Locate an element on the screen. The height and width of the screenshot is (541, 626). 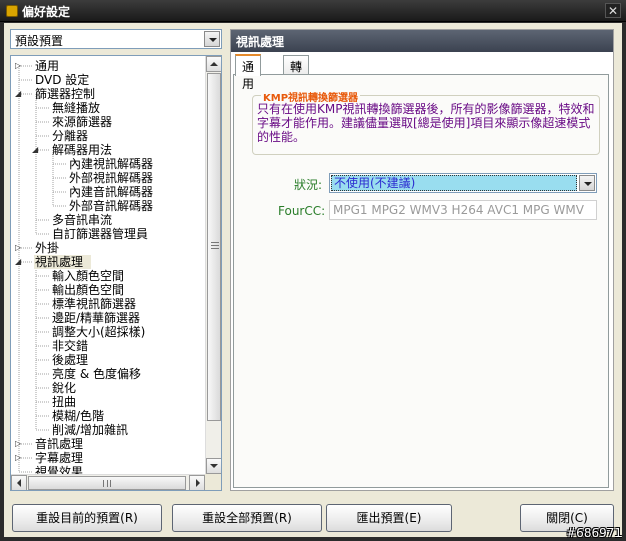
window-title: 偏好設定 is located at coordinates (46, 12).